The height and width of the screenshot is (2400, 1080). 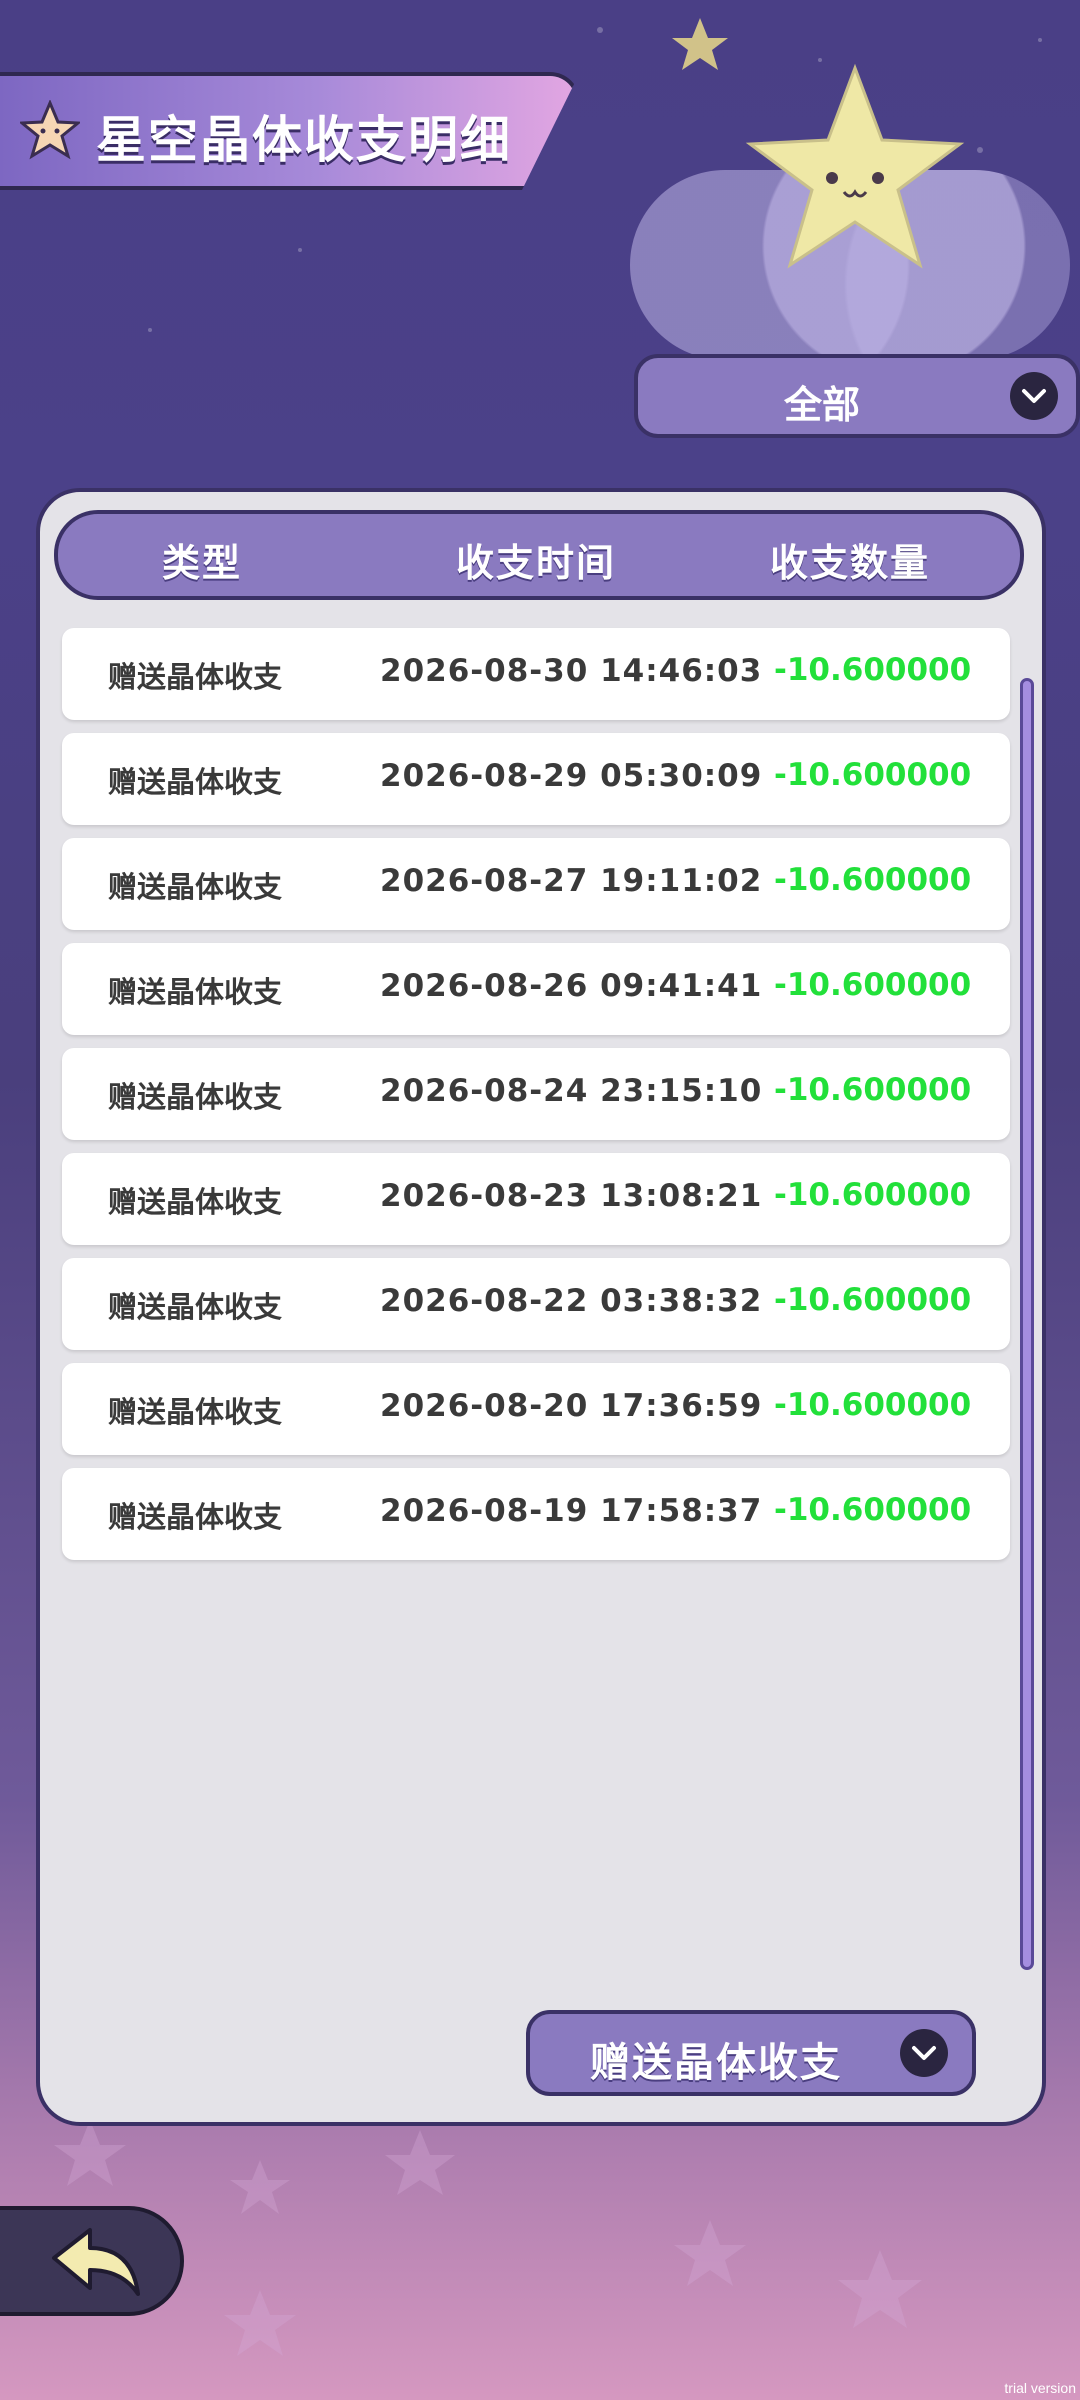 I want to click on table-row: 赠送晶体收支 2026-08-27 19:11:02 -10.600000, so click(x=536, y=884).